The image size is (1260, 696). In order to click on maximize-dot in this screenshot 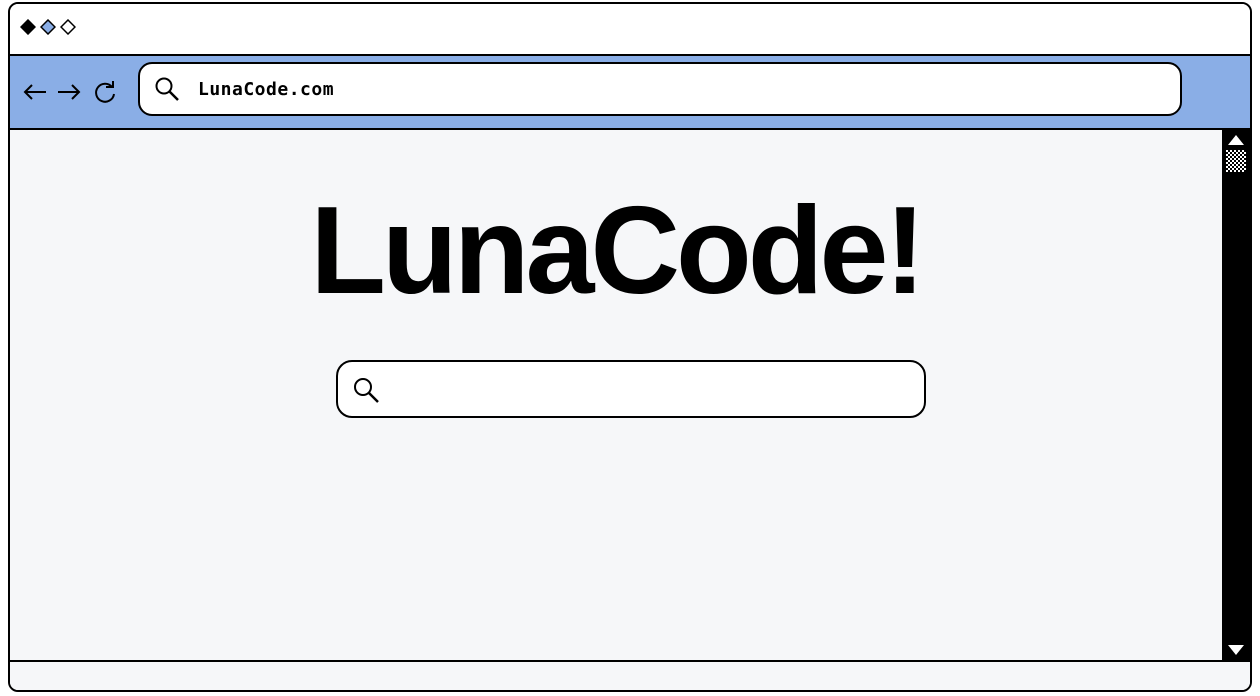, I will do `click(68, 27)`.